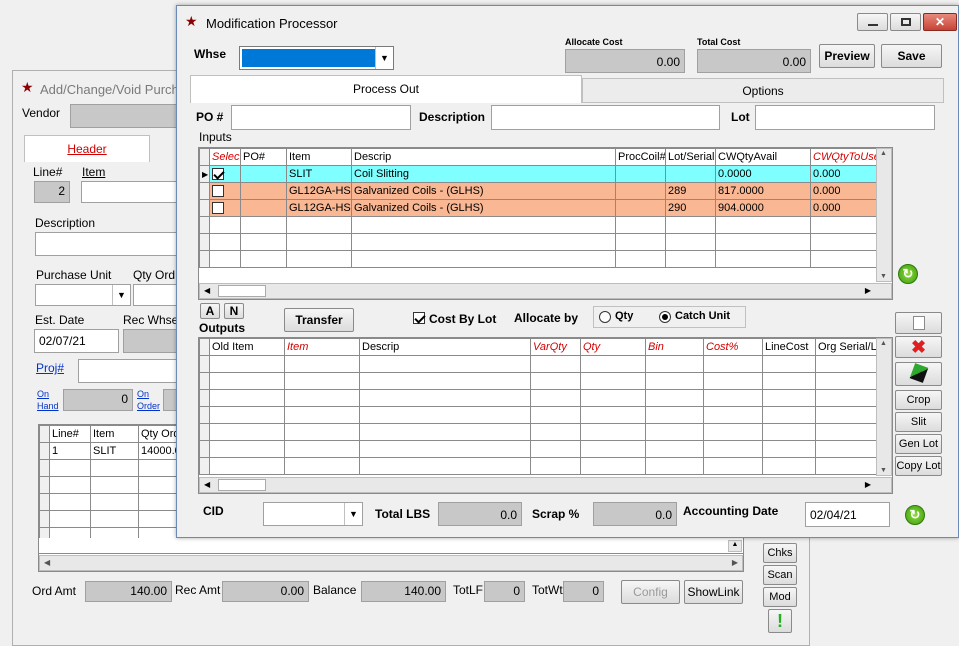 This screenshot has height=646, width=959. Describe the element at coordinates (940, 22) in the screenshot. I see `close-button: ✕` at that location.